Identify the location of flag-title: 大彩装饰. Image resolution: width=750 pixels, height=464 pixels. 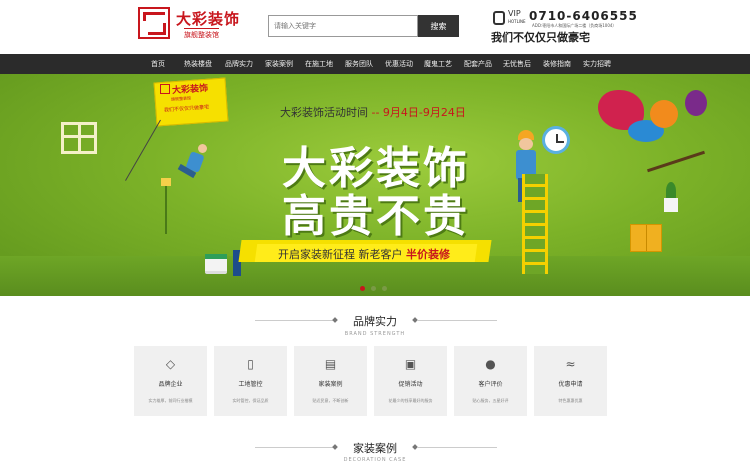
(190, 90).